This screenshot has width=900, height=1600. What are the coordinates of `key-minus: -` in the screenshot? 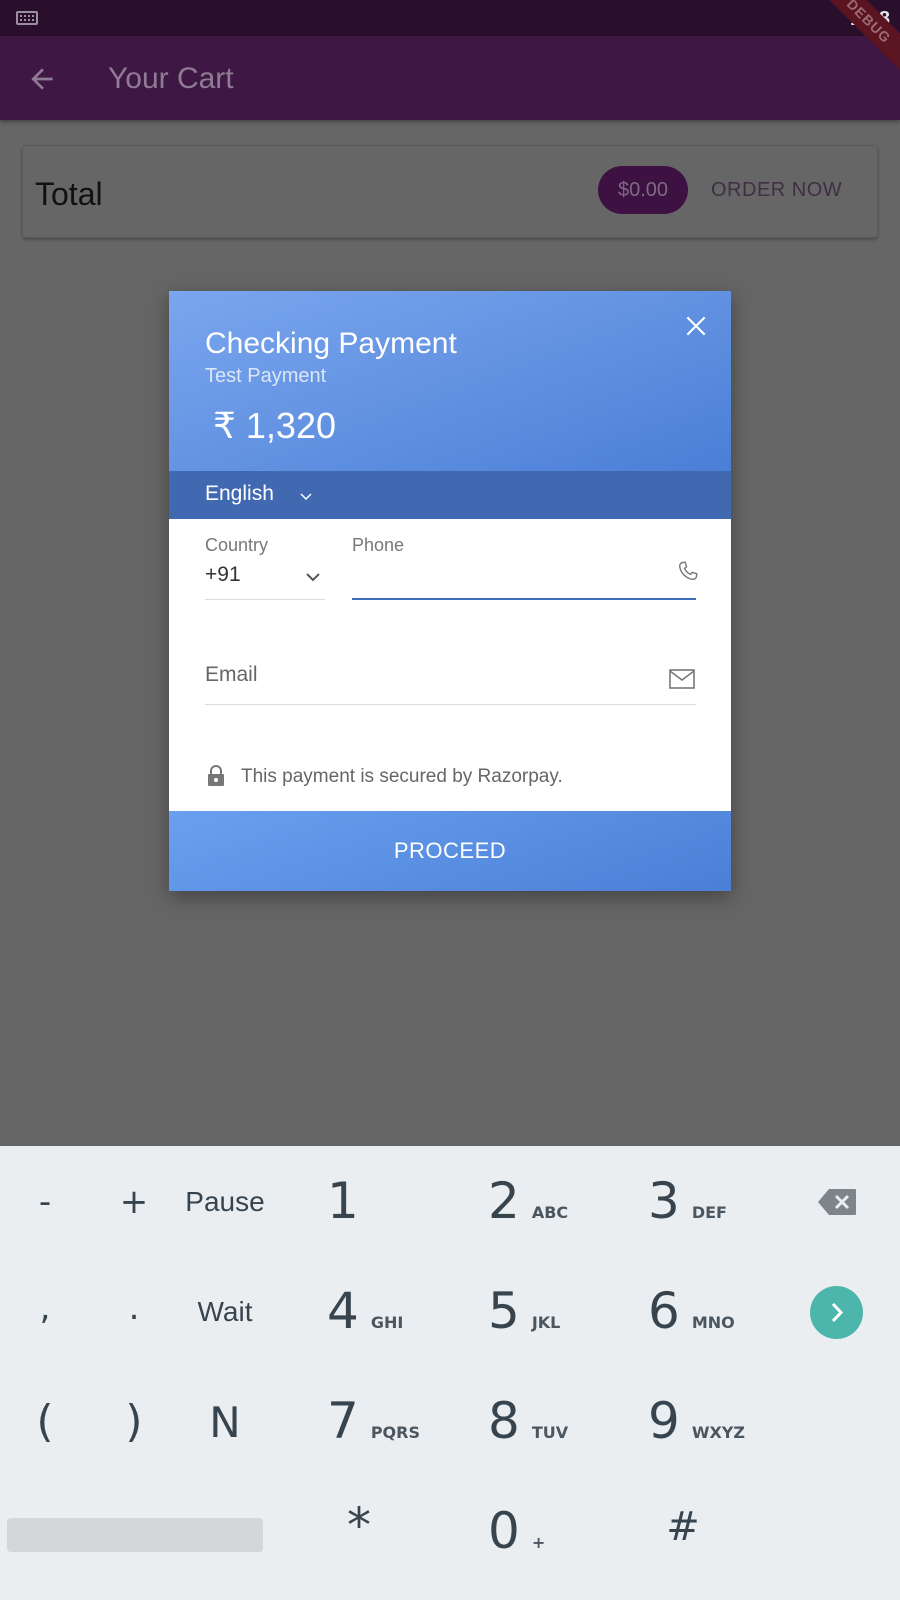 It's located at (45, 1202).